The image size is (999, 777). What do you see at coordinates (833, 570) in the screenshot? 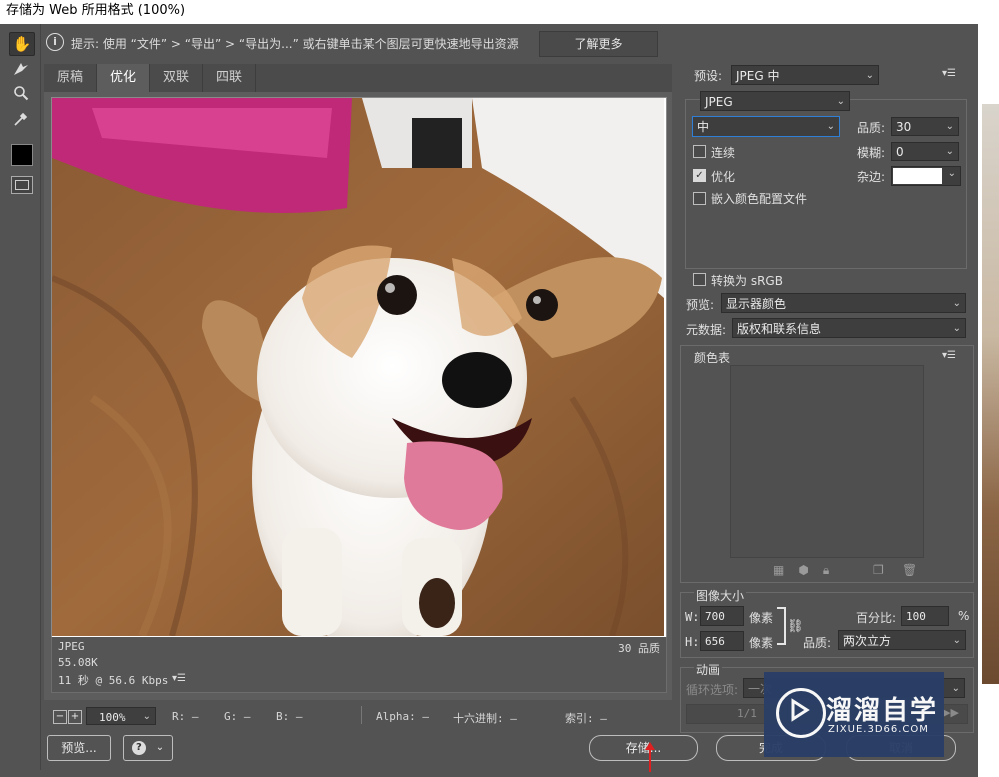
I see `lock-icon: 🔒︎` at bounding box center [833, 570].